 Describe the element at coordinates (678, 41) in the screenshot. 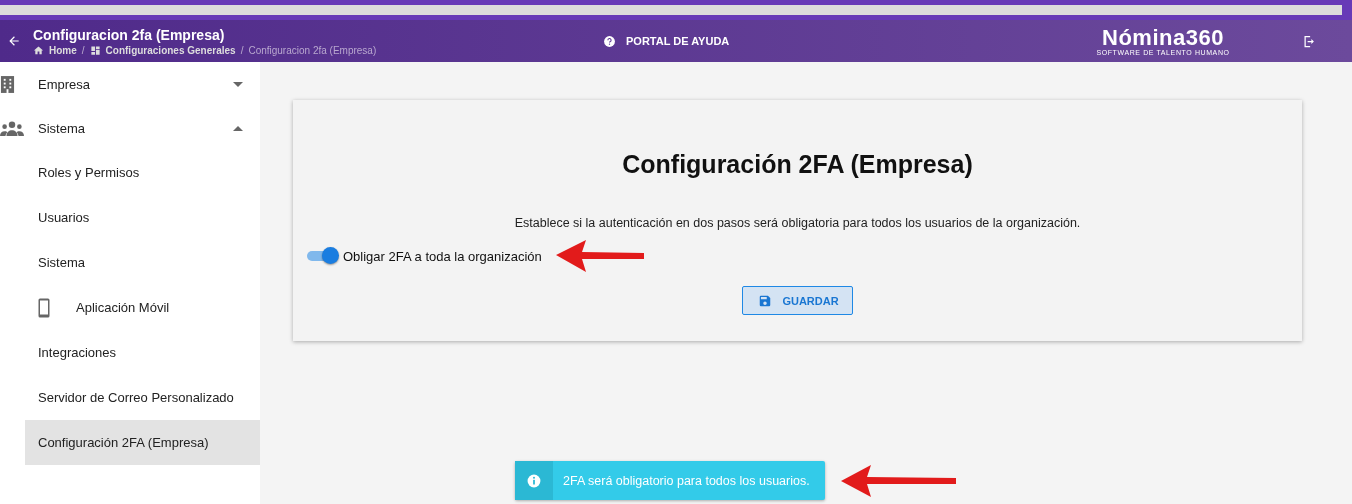

I see `help-portal-link: PORTAL DE AYUDA` at that location.